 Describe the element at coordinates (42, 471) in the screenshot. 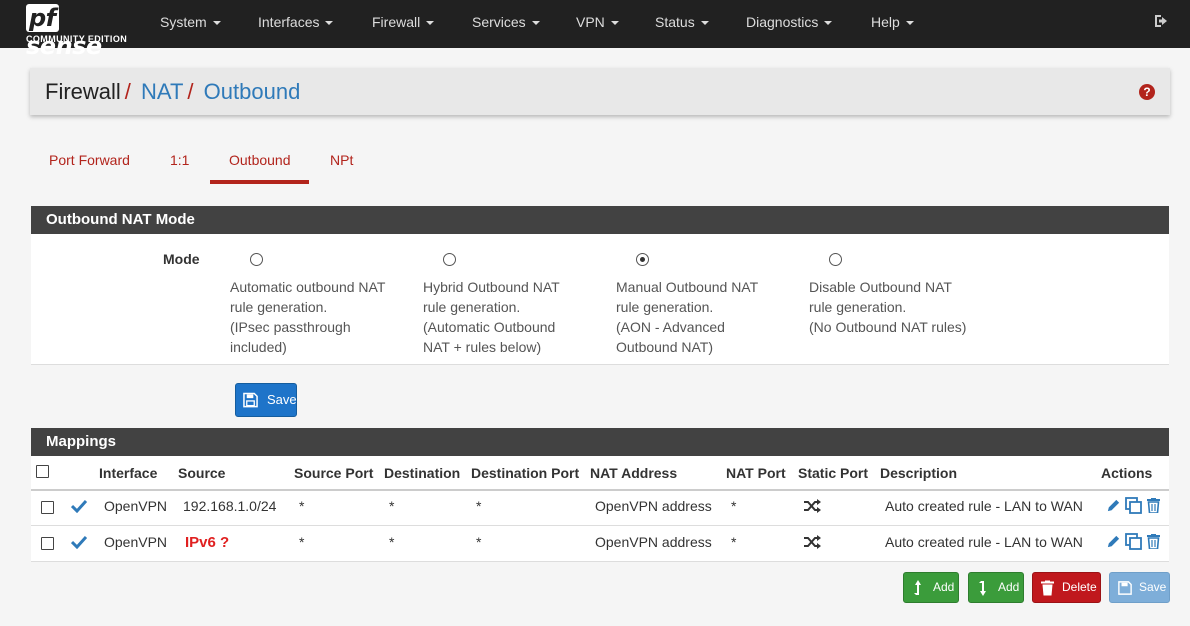

I see `select-all-checkbox` at that location.